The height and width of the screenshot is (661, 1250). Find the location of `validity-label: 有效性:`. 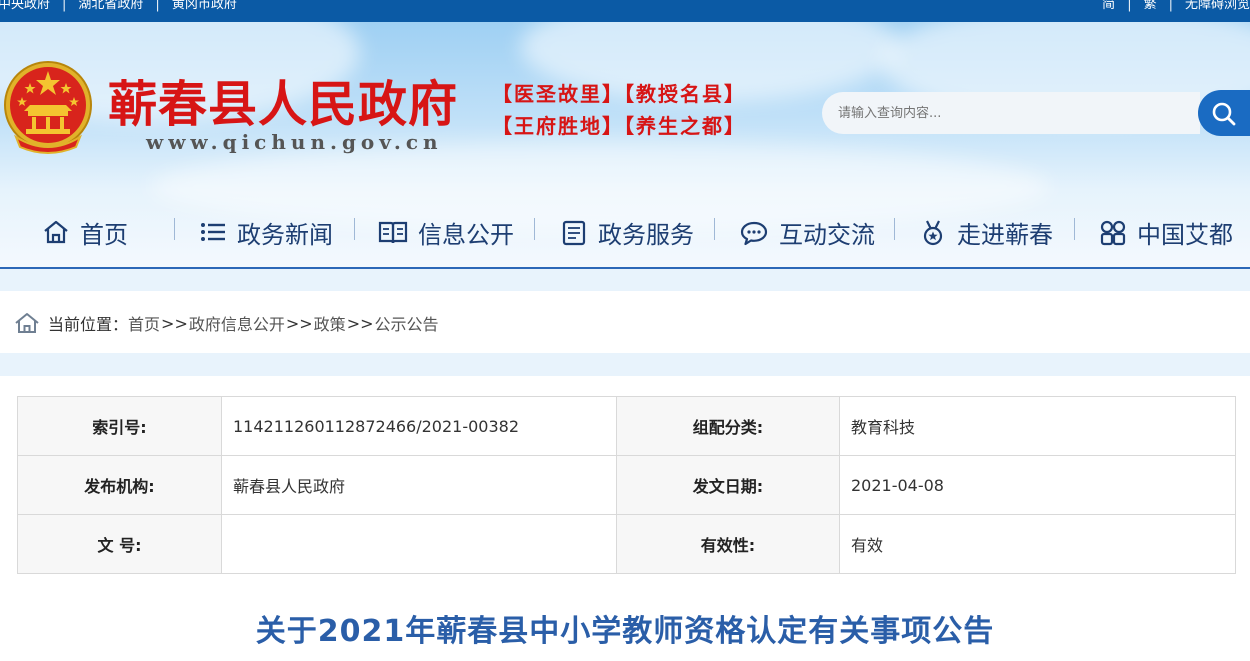

validity-label: 有效性: is located at coordinates (728, 544).